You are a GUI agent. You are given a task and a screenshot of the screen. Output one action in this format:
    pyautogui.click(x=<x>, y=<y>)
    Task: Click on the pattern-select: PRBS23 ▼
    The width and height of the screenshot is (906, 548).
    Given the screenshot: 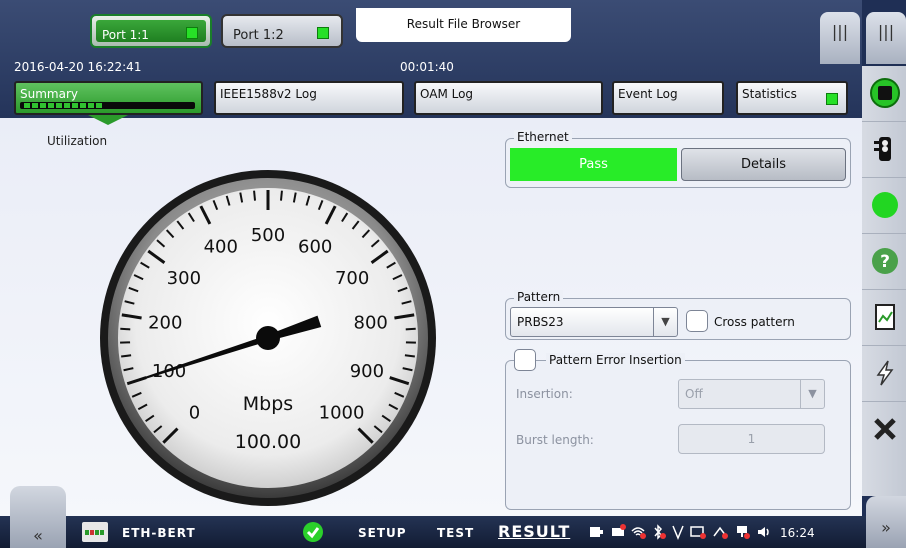 What is the action you would take?
    pyautogui.click(x=594, y=322)
    